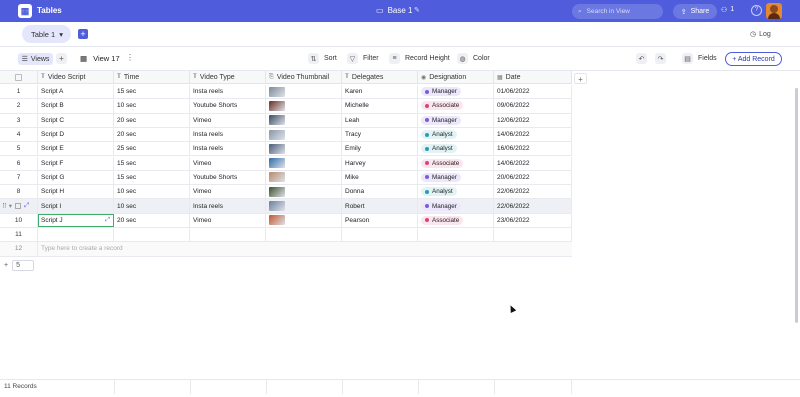 Image resolution: width=800 pixels, height=397 pixels. Describe the element at coordinates (533, 77) in the screenshot. I see `column-header: ▦ Date` at that location.